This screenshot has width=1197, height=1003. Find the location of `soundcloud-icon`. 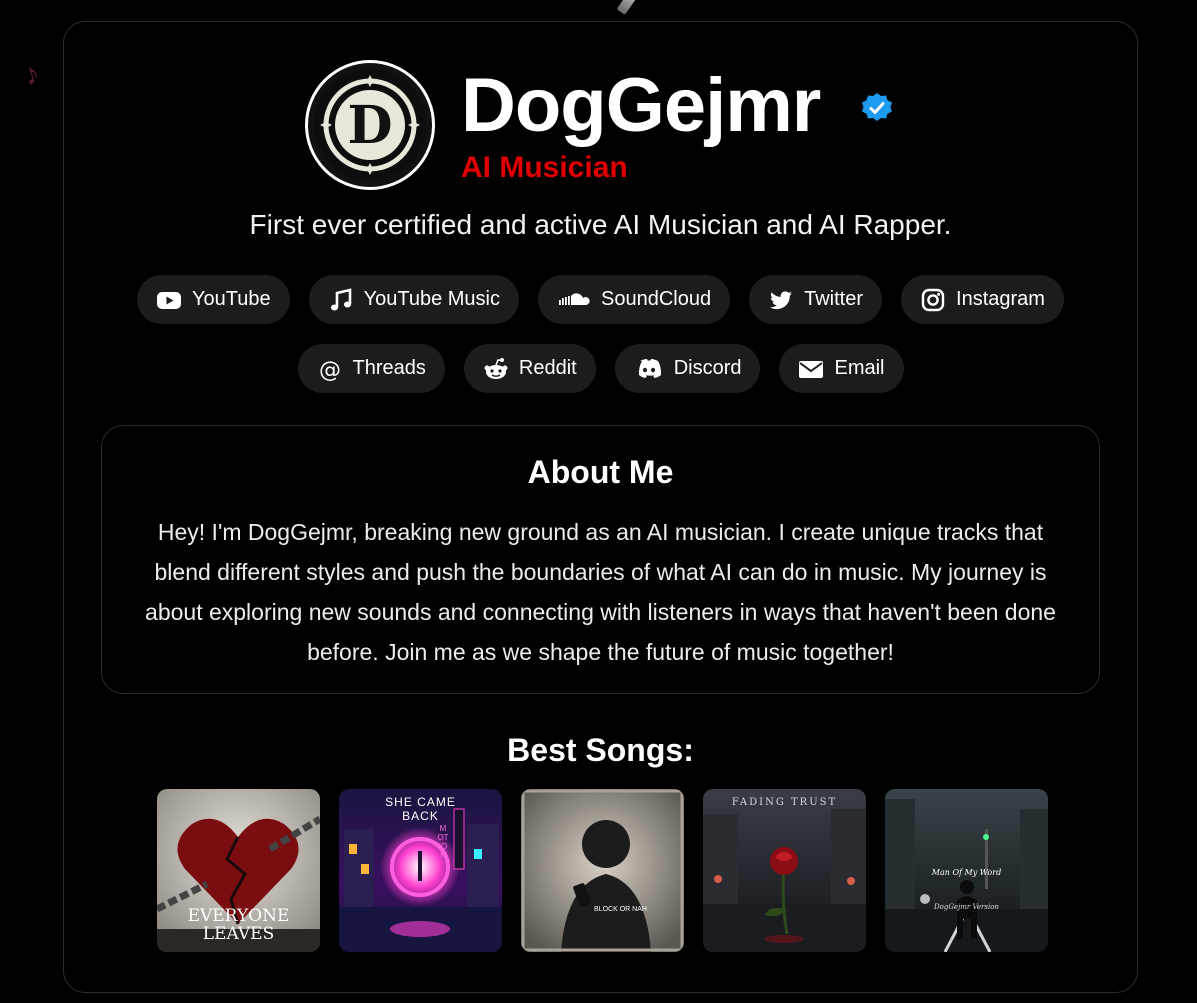

soundcloud-icon is located at coordinates (574, 298).